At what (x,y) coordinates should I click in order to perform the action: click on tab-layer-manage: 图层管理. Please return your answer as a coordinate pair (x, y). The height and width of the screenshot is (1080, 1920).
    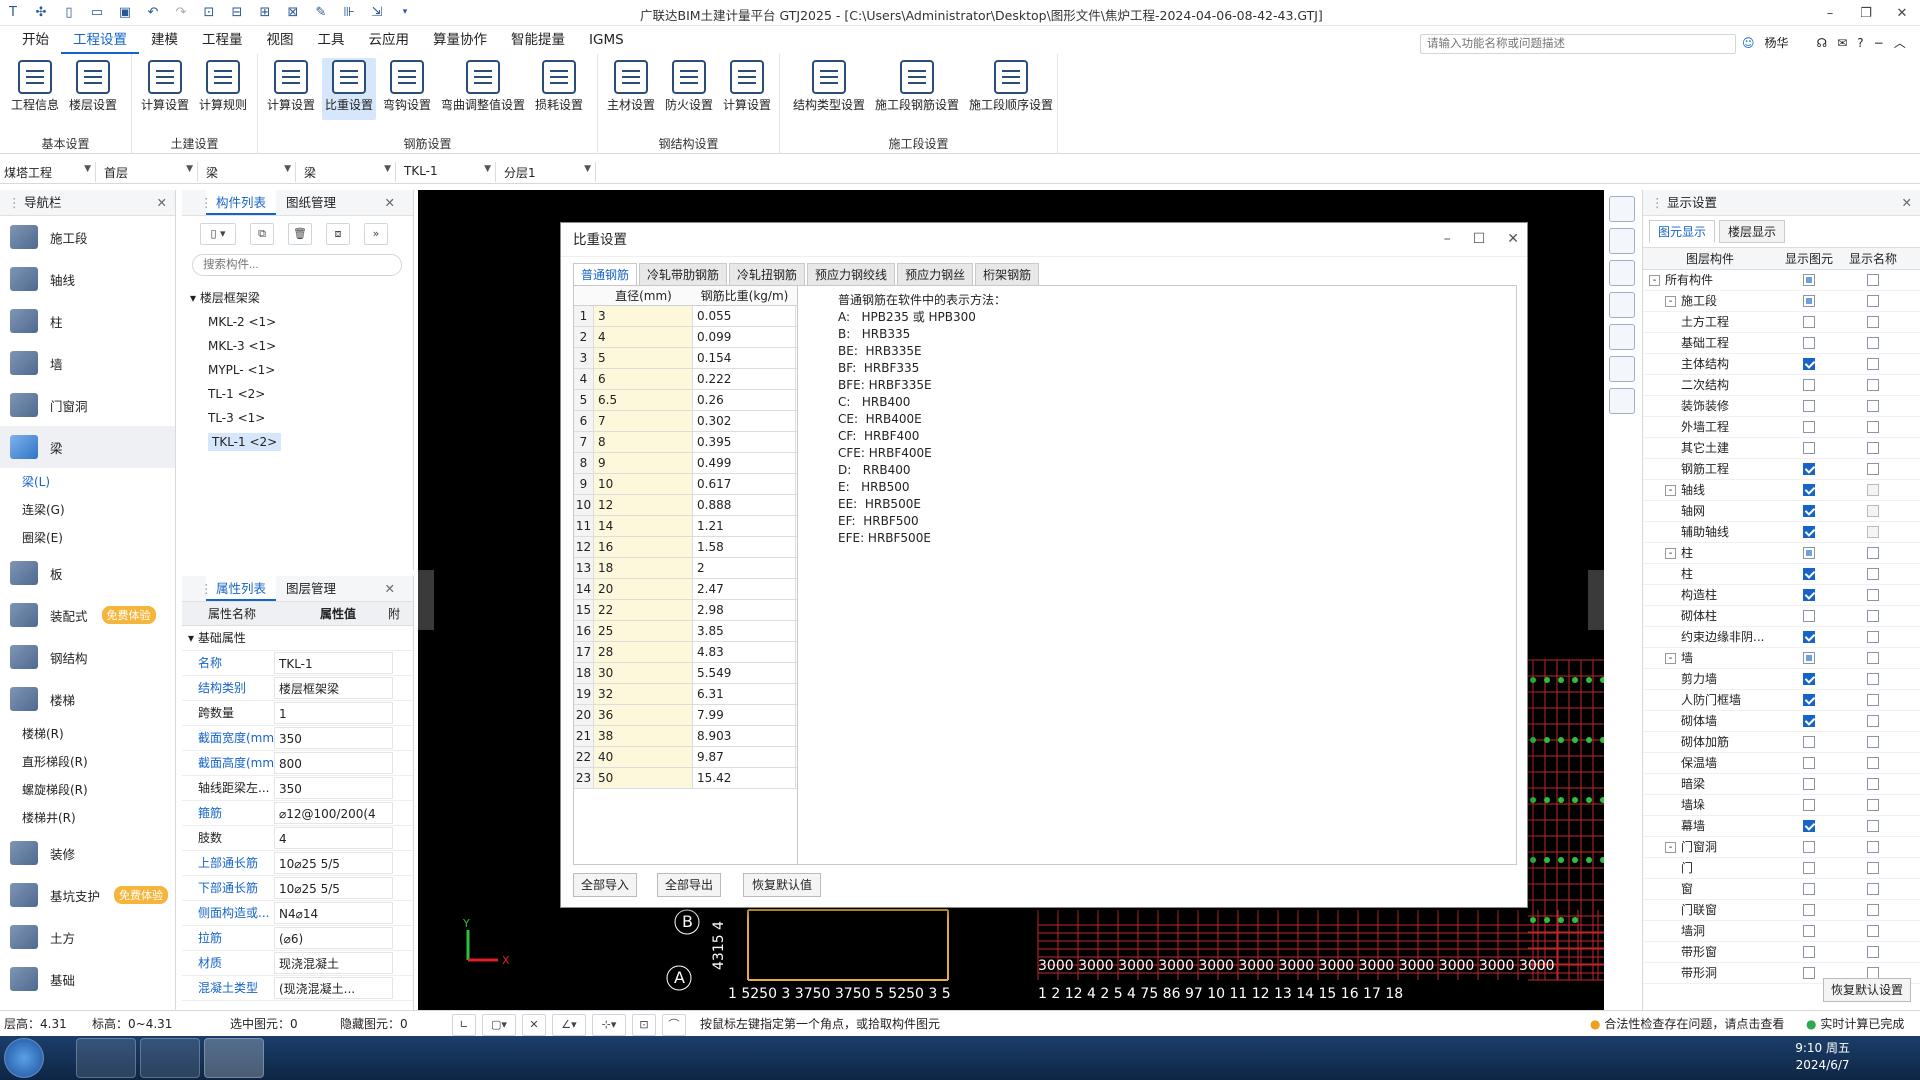
    Looking at the image, I should click on (311, 588).